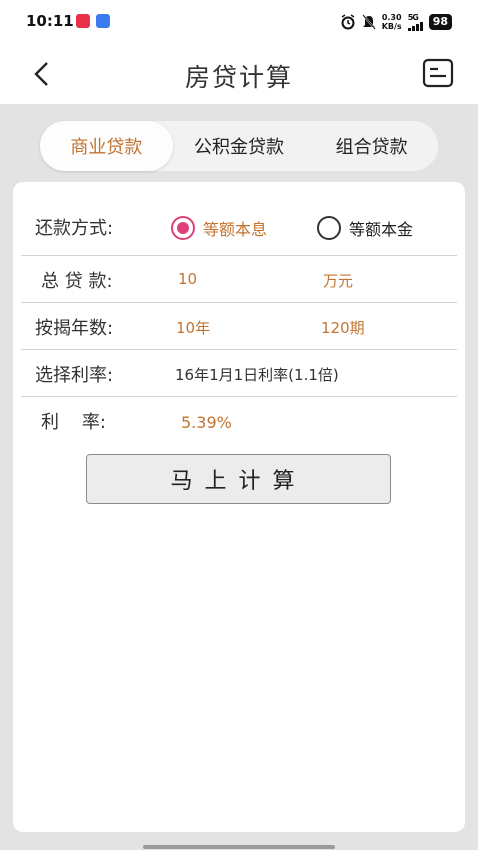 The width and height of the screenshot is (478, 850). Describe the element at coordinates (73, 422) in the screenshot. I see `rate-label: 利 率:` at that location.